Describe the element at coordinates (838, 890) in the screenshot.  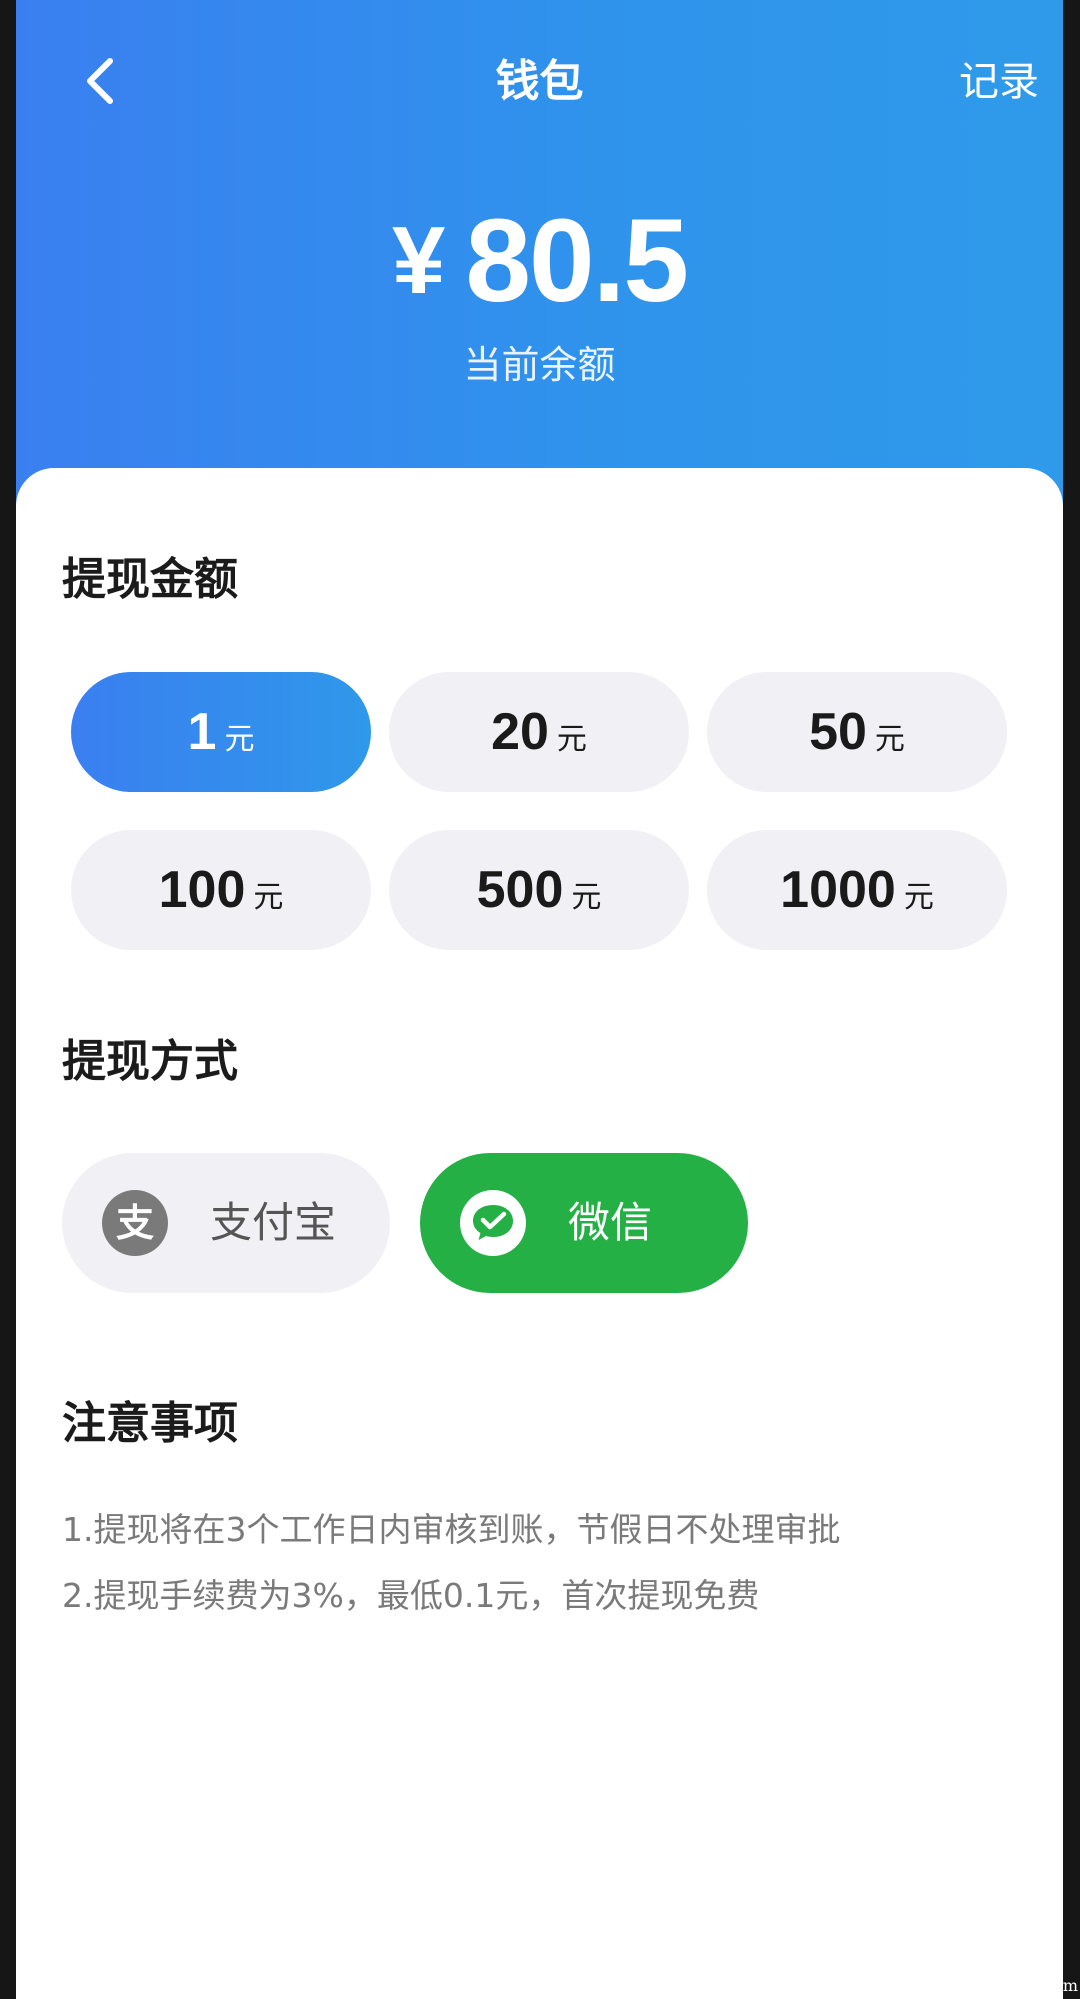
I see `amount-value: 1000` at that location.